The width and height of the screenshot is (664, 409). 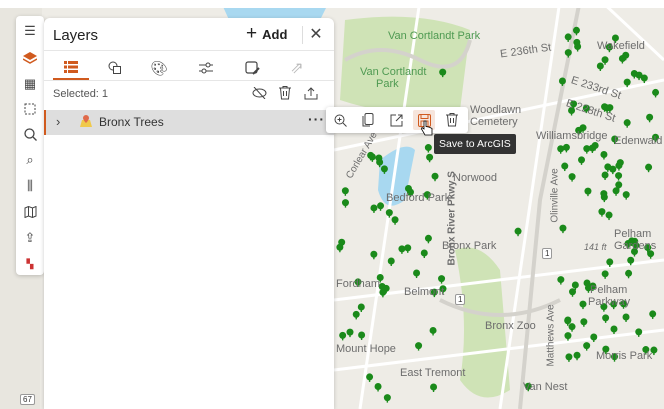 What do you see at coordinates (58, 121) in the screenshot?
I see `chevron-right-icon: ›` at bounding box center [58, 121].